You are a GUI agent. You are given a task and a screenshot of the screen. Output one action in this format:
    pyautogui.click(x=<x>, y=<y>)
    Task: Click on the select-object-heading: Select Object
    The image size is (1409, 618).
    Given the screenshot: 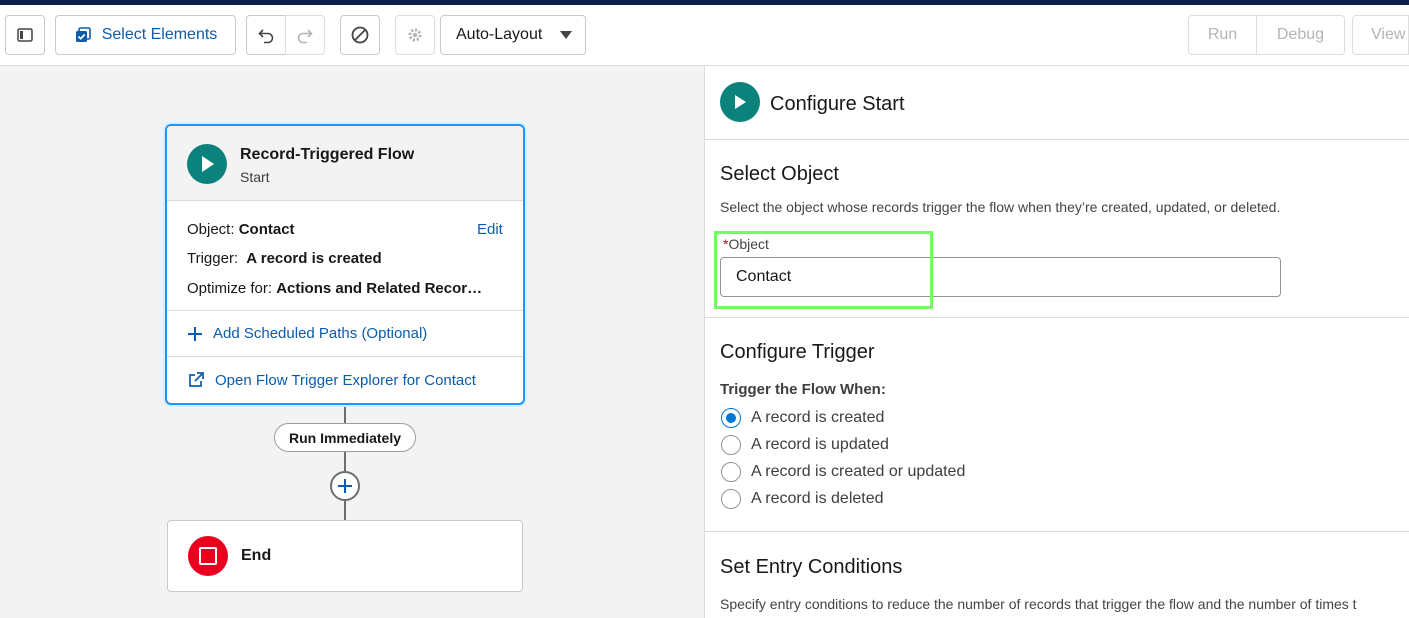 What is the action you would take?
    pyautogui.click(x=779, y=174)
    